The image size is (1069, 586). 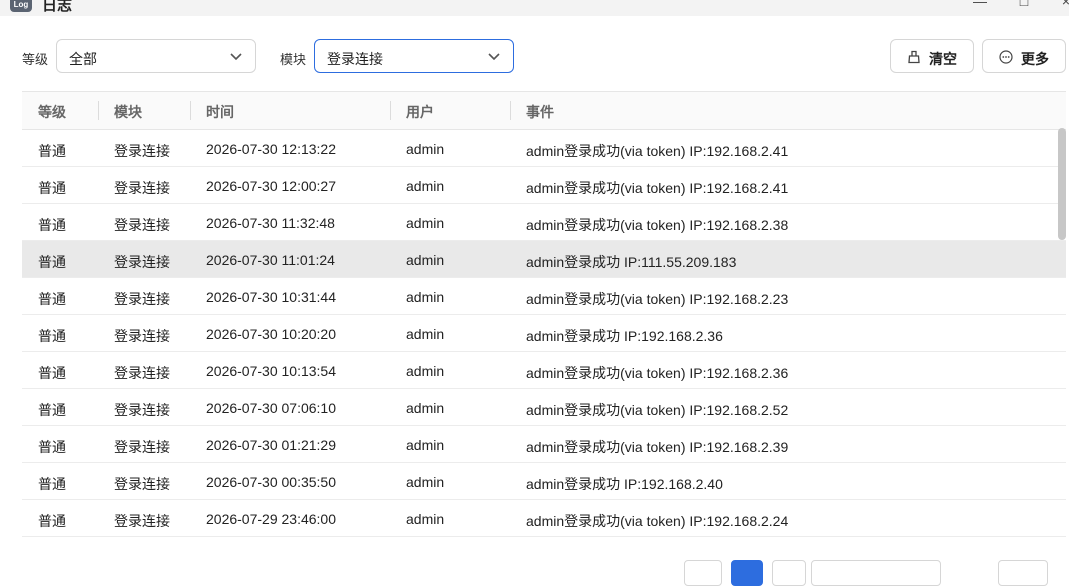 What do you see at coordinates (220, 112) in the screenshot?
I see `col-header-time: 时间` at bounding box center [220, 112].